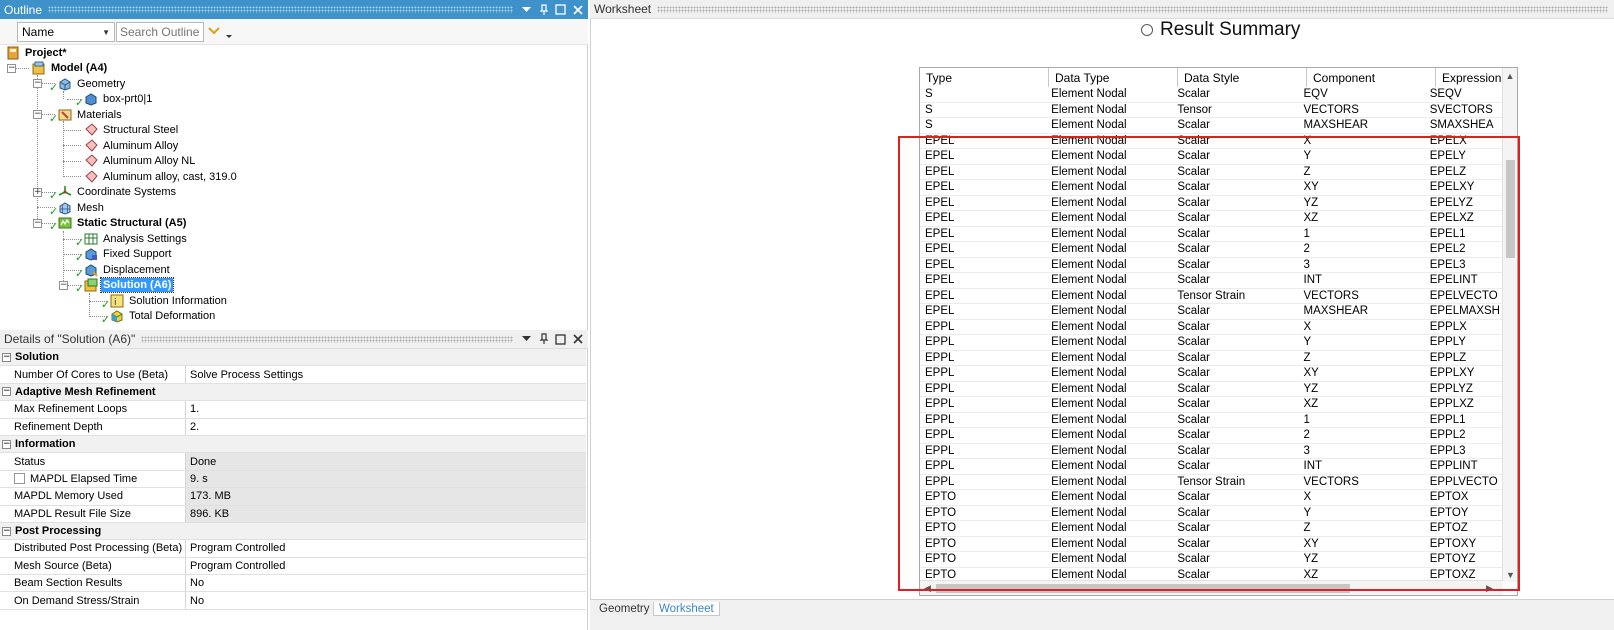 The image size is (1614, 630). Describe the element at coordinates (1211, 343) in the screenshot. I see `table-row: EPPL Element Nodal Scalar Y EPPLY` at that location.